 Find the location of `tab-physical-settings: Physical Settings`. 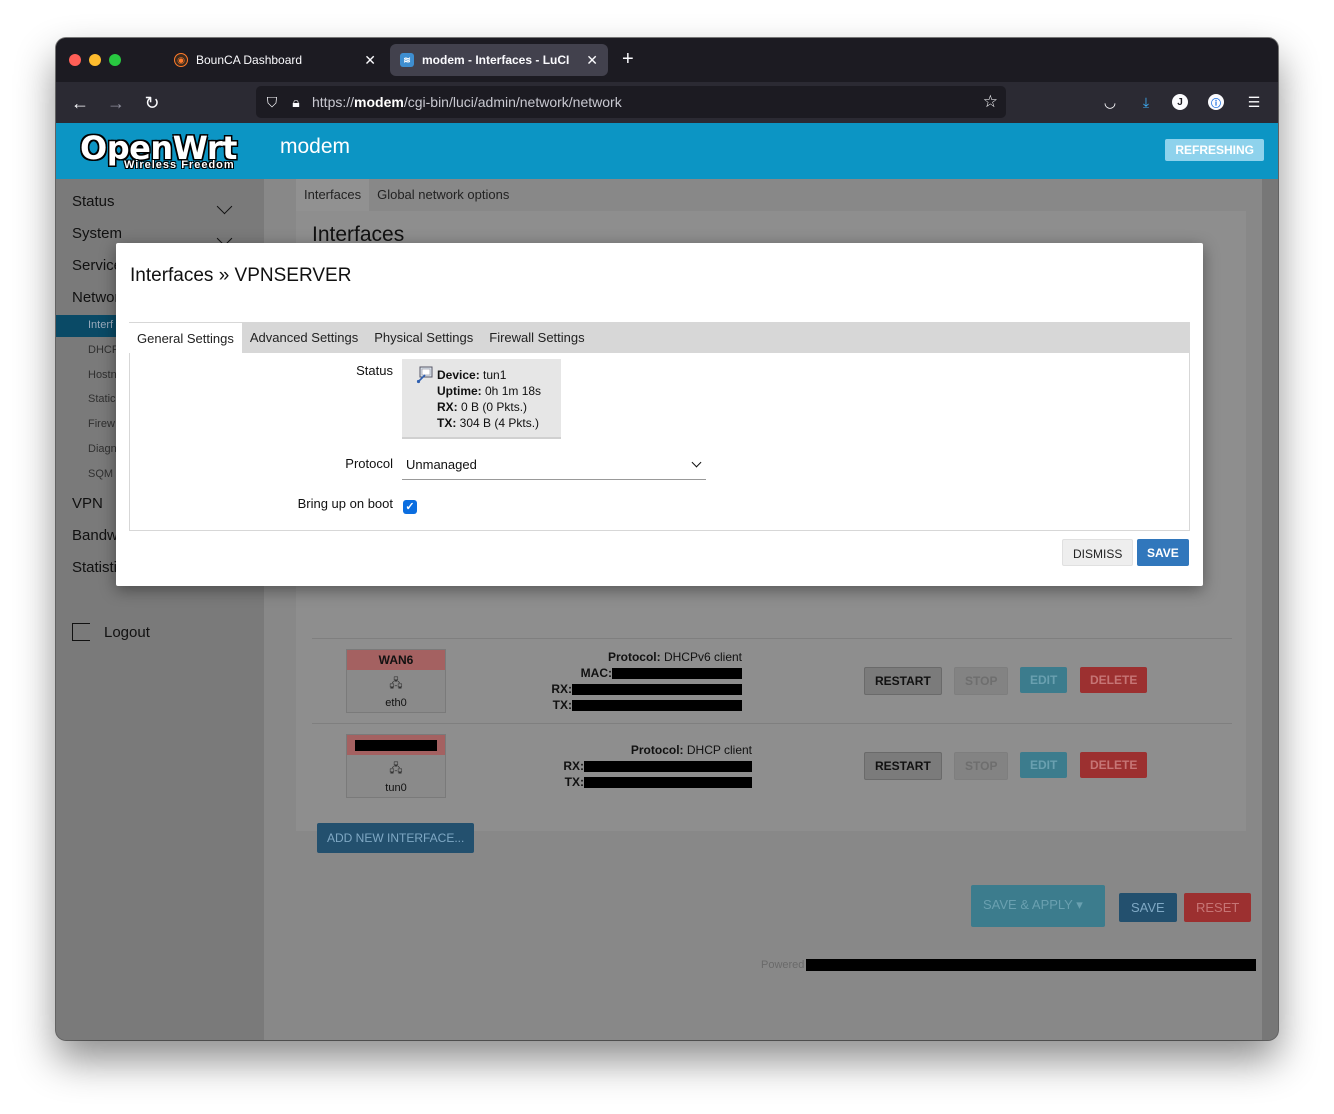

tab-physical-settings: Physical Settings is located at coordinates (423, 337).